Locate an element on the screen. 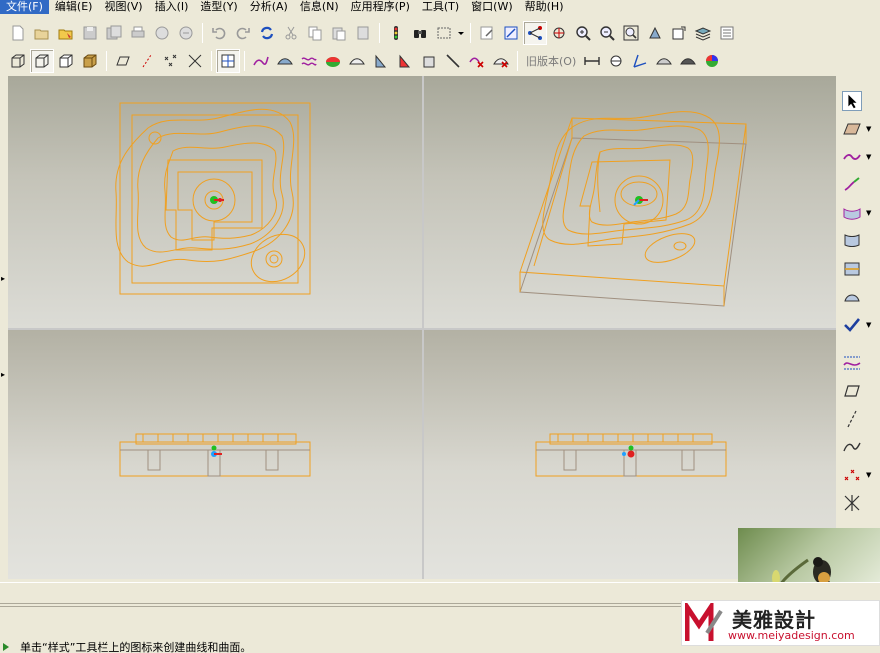  length-tool is located at coordinates (616, 61).